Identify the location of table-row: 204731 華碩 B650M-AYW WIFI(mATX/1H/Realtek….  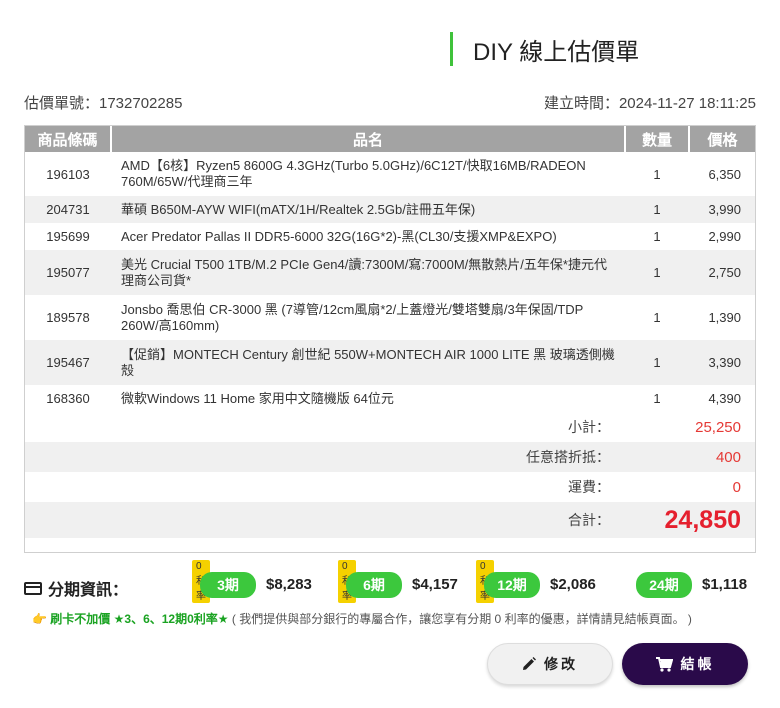
(390, 209).